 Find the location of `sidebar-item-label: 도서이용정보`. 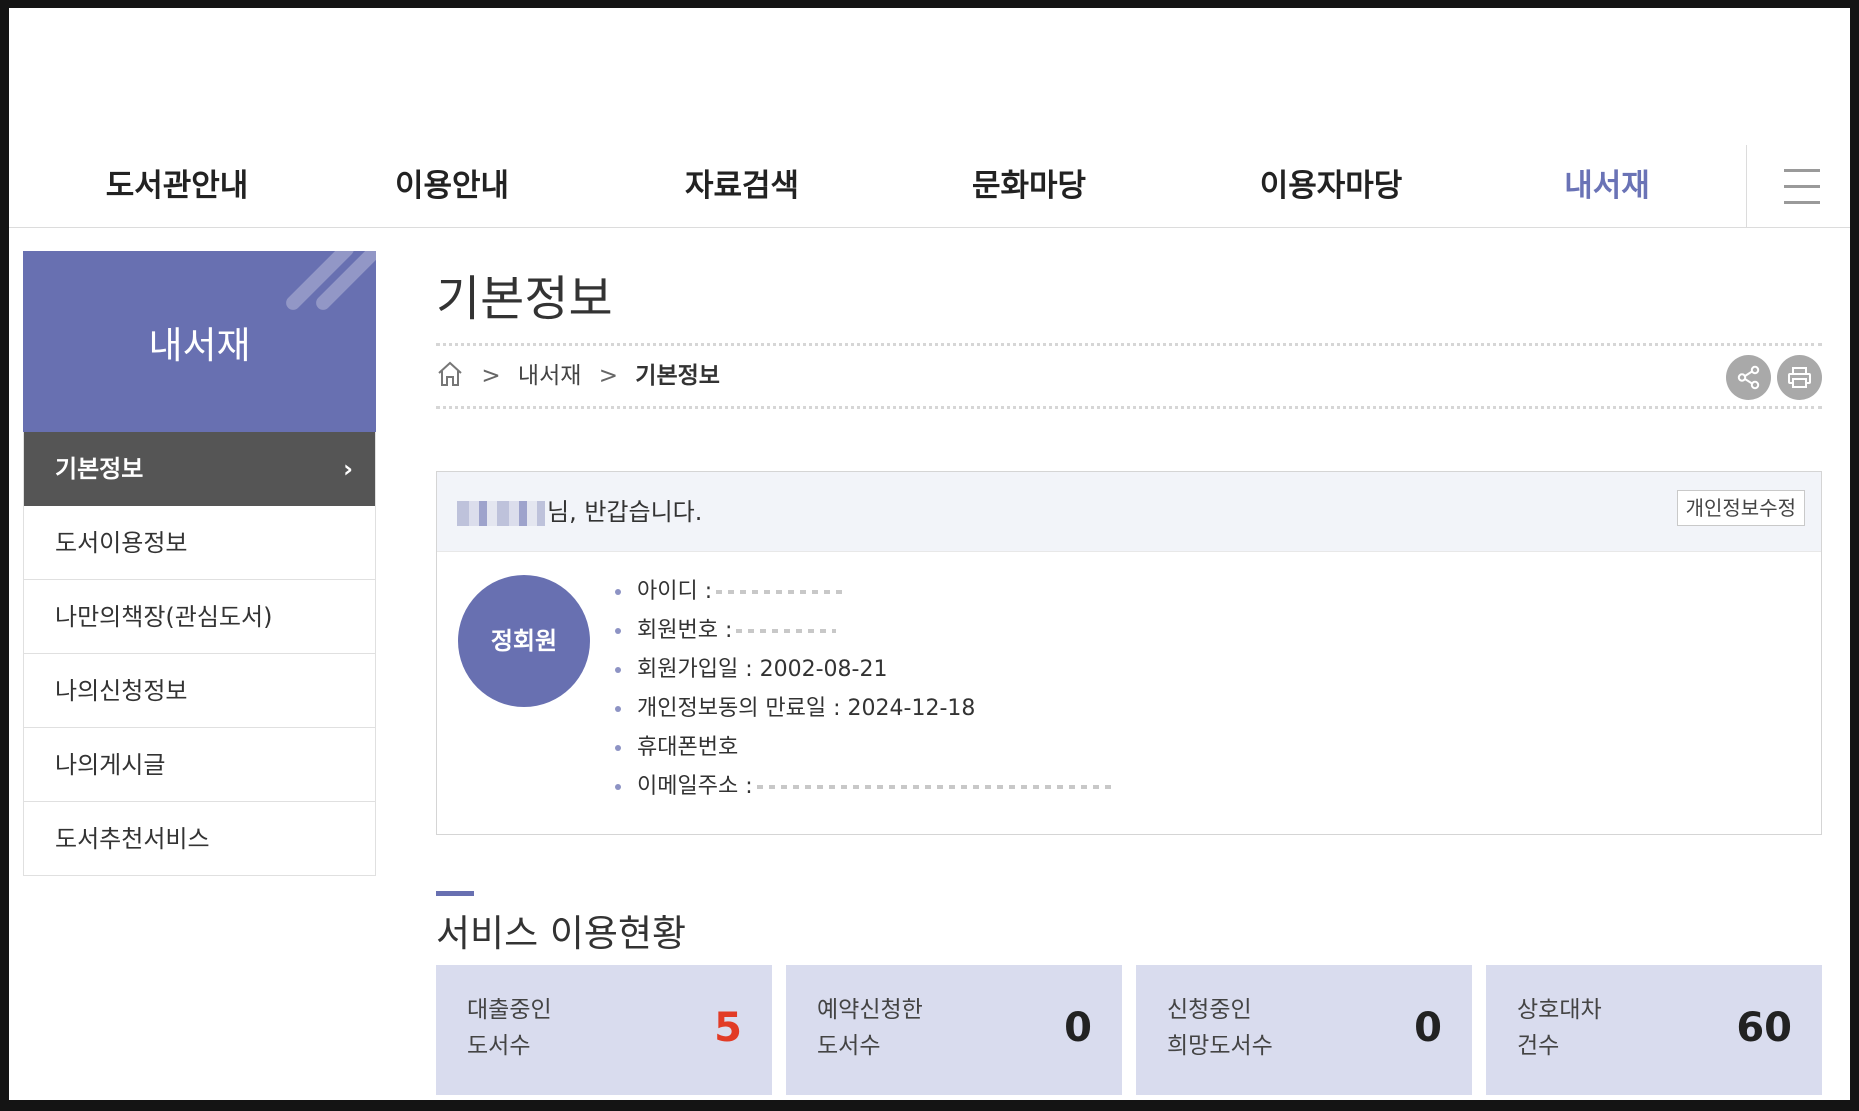

sidebar-item-label: 도서이용정보 is located at coordinates (121, 543).